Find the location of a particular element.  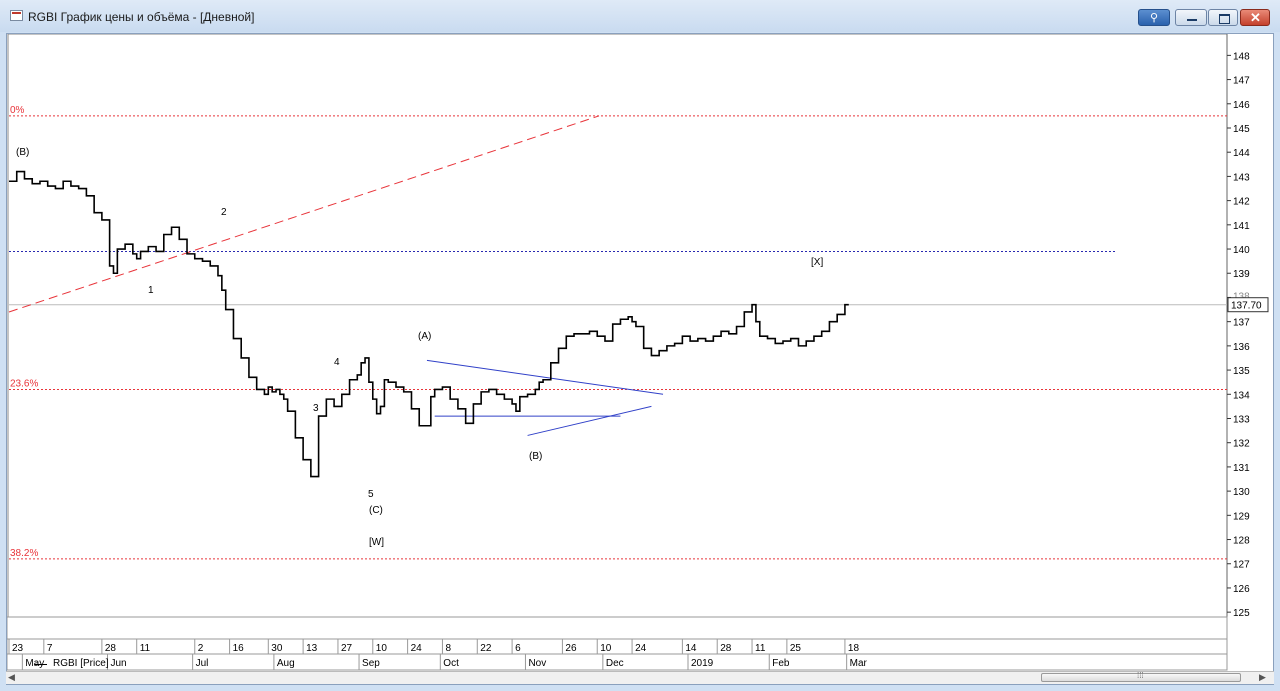

maximize-icon is located at coordinates (1224, 19).